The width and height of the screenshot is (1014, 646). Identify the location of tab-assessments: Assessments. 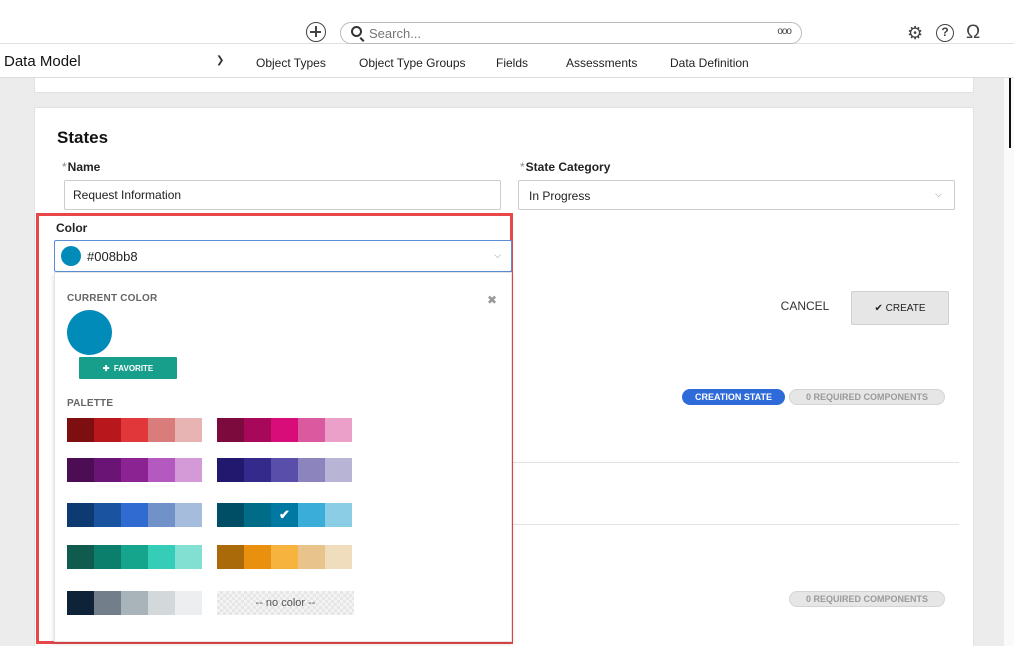
(601, 63).